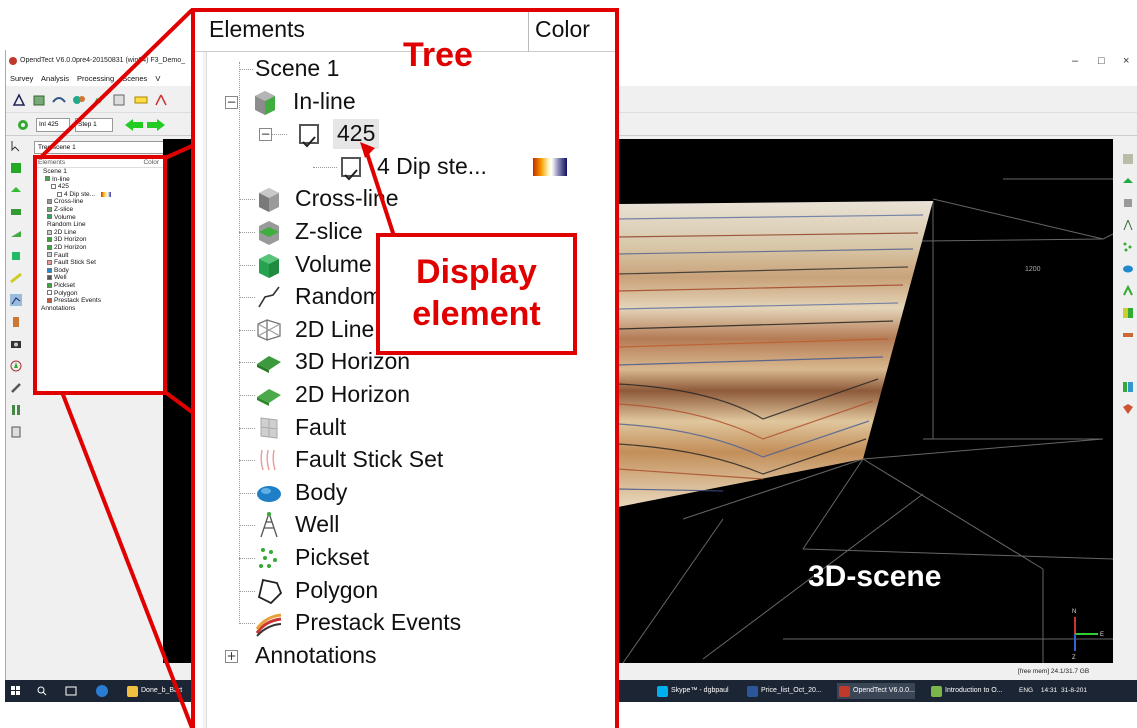 This screenshot has height=728, width=1137. Describe the element at coordinates (1128, 247) in the screenshot. I see `pickset-display-icon` at that location.